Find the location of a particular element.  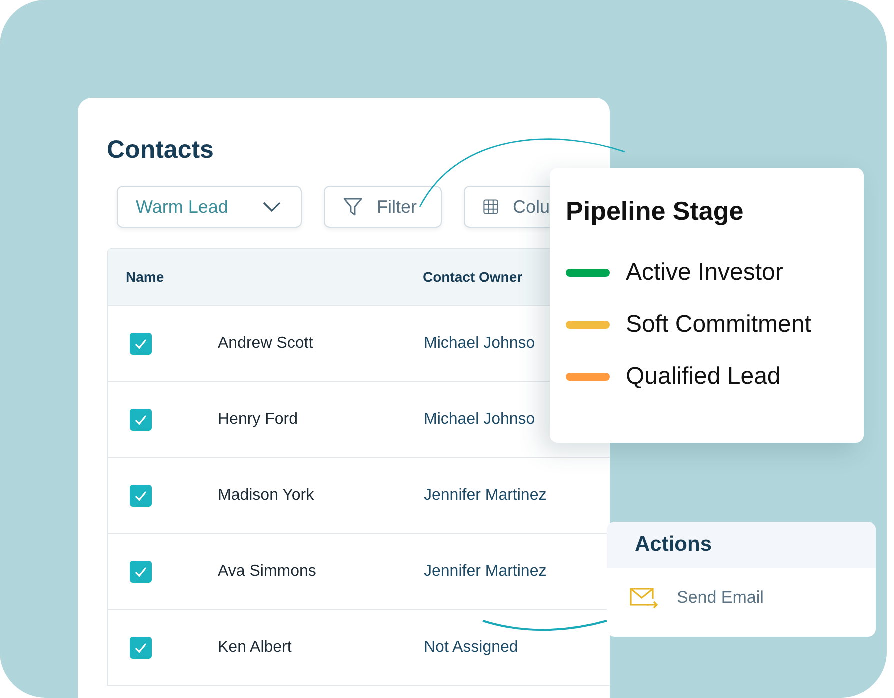

contact-name: Ava Simmons is located at coordinates (268, 571).